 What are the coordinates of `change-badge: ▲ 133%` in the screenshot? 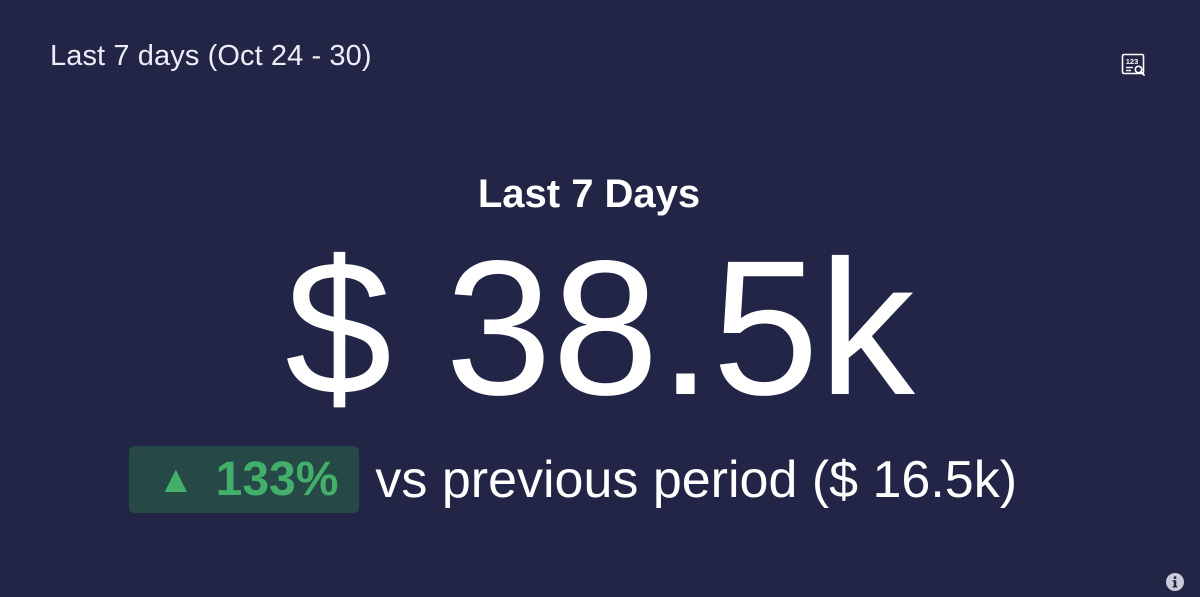 It's located at (244, 479).